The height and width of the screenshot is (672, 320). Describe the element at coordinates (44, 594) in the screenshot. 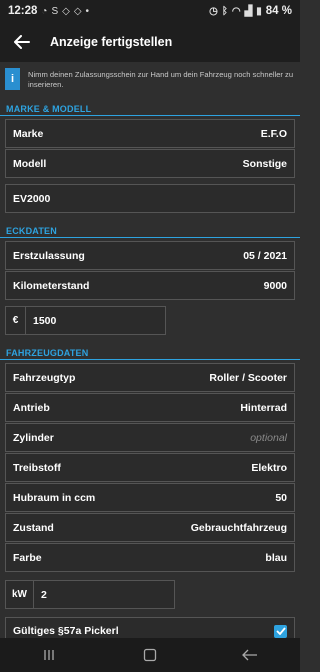

I see `leistung-value: 2` at that location.